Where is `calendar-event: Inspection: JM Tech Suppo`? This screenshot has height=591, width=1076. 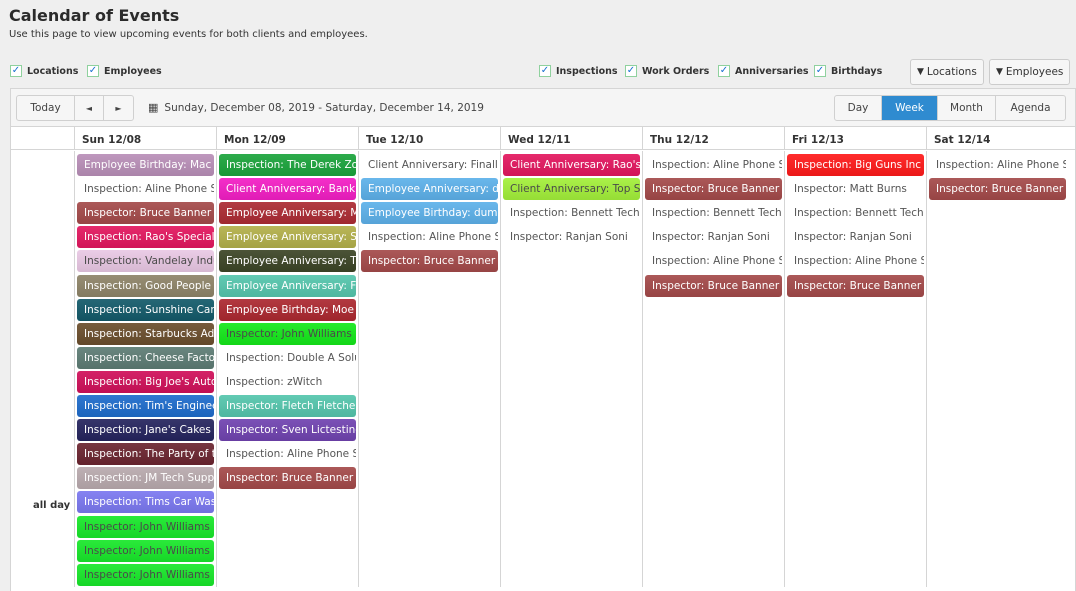
calendar-event: Inspection: JM Tech Suppo is located at coordinates (145, 478).